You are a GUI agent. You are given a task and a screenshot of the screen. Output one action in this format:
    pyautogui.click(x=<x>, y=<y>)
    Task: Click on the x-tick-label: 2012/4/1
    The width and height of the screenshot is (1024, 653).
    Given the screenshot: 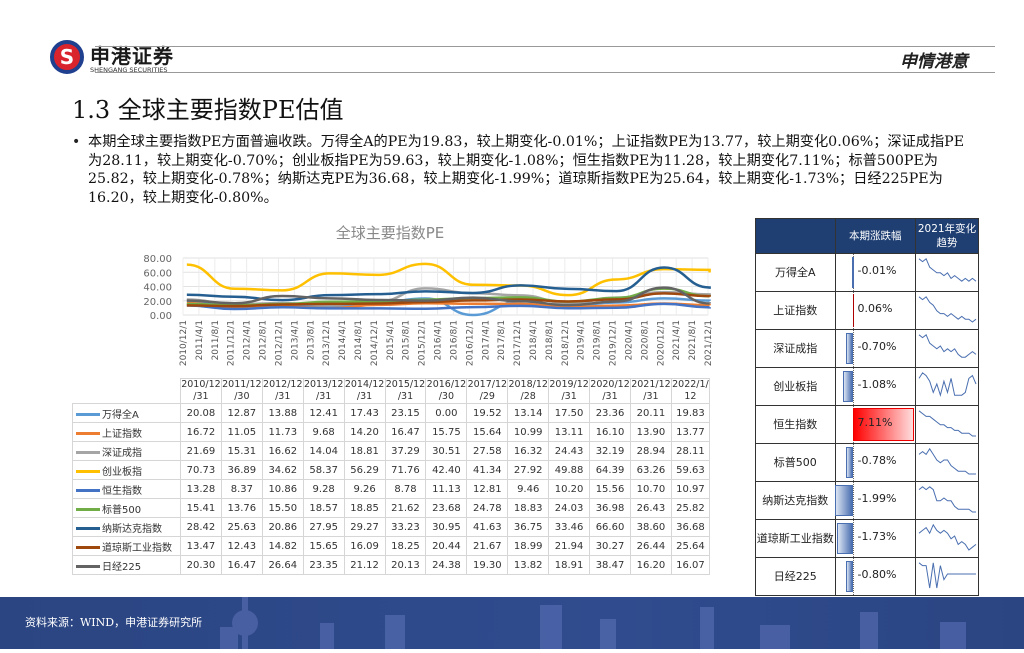 What is the action you would take?
    pyautogui.click(x=248, y=340)
    